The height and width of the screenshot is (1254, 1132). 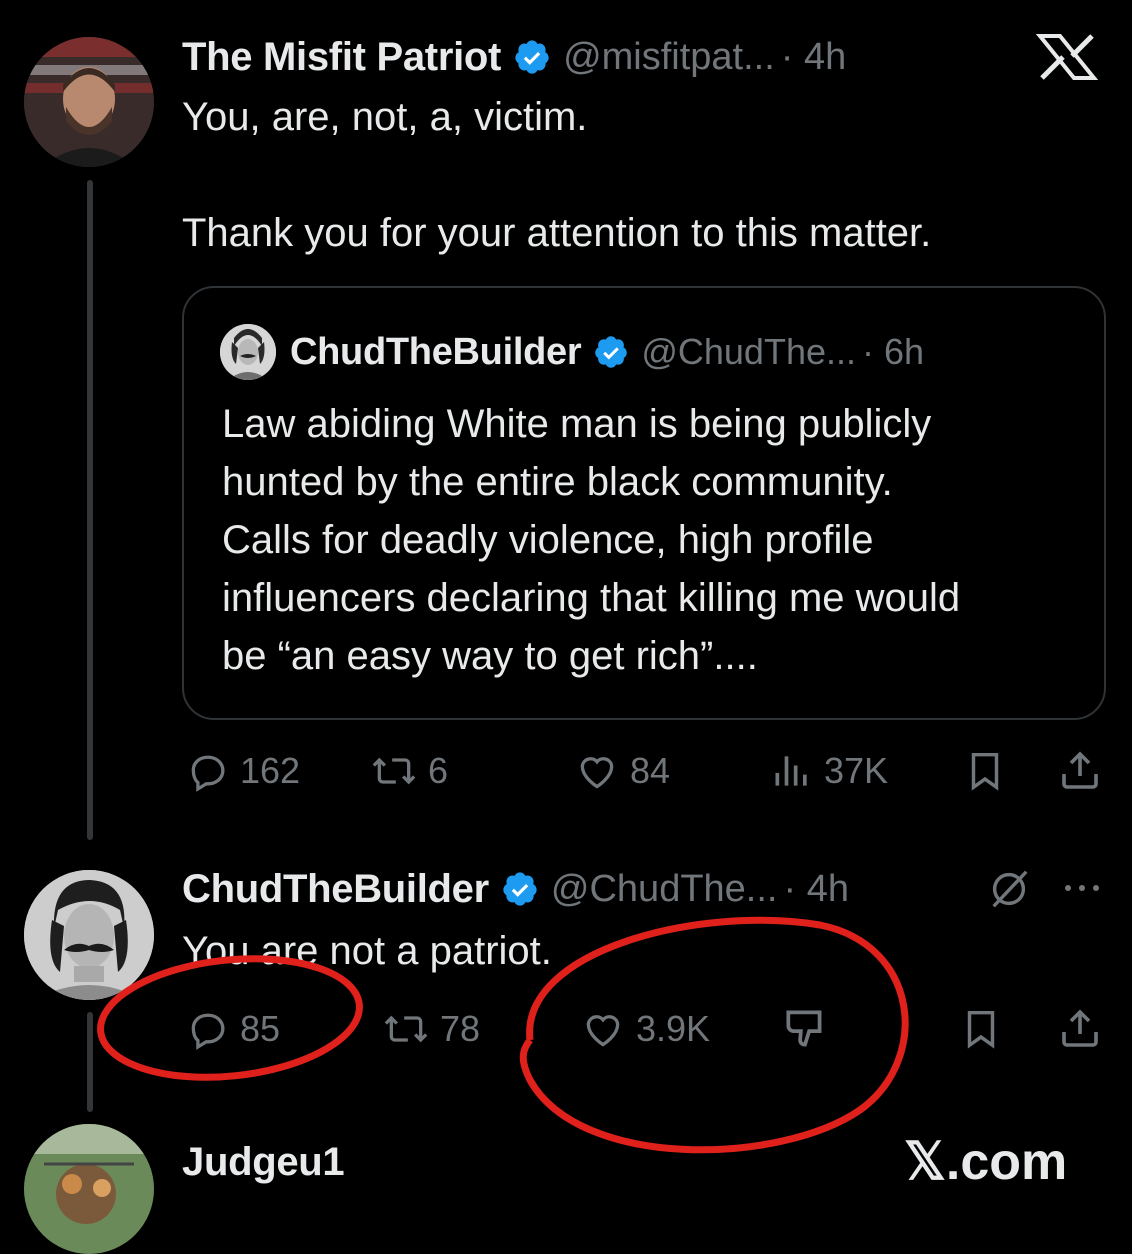 What do you see at coordinates (436, 352) in the screenshot?
I see `quote-author-name: ChudTheBuilder` at bounding box center [436, 352].